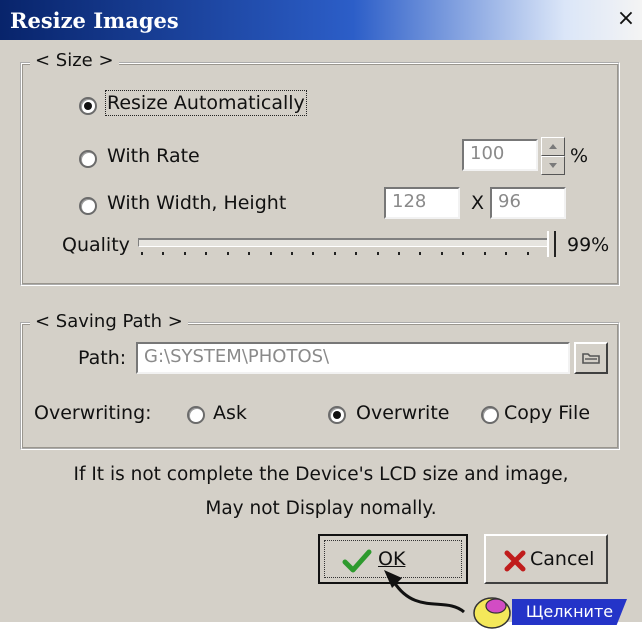  Describe the element at coordinates (403, 413) in the screenshot. I see `radio-label: Overwrite` at that location.